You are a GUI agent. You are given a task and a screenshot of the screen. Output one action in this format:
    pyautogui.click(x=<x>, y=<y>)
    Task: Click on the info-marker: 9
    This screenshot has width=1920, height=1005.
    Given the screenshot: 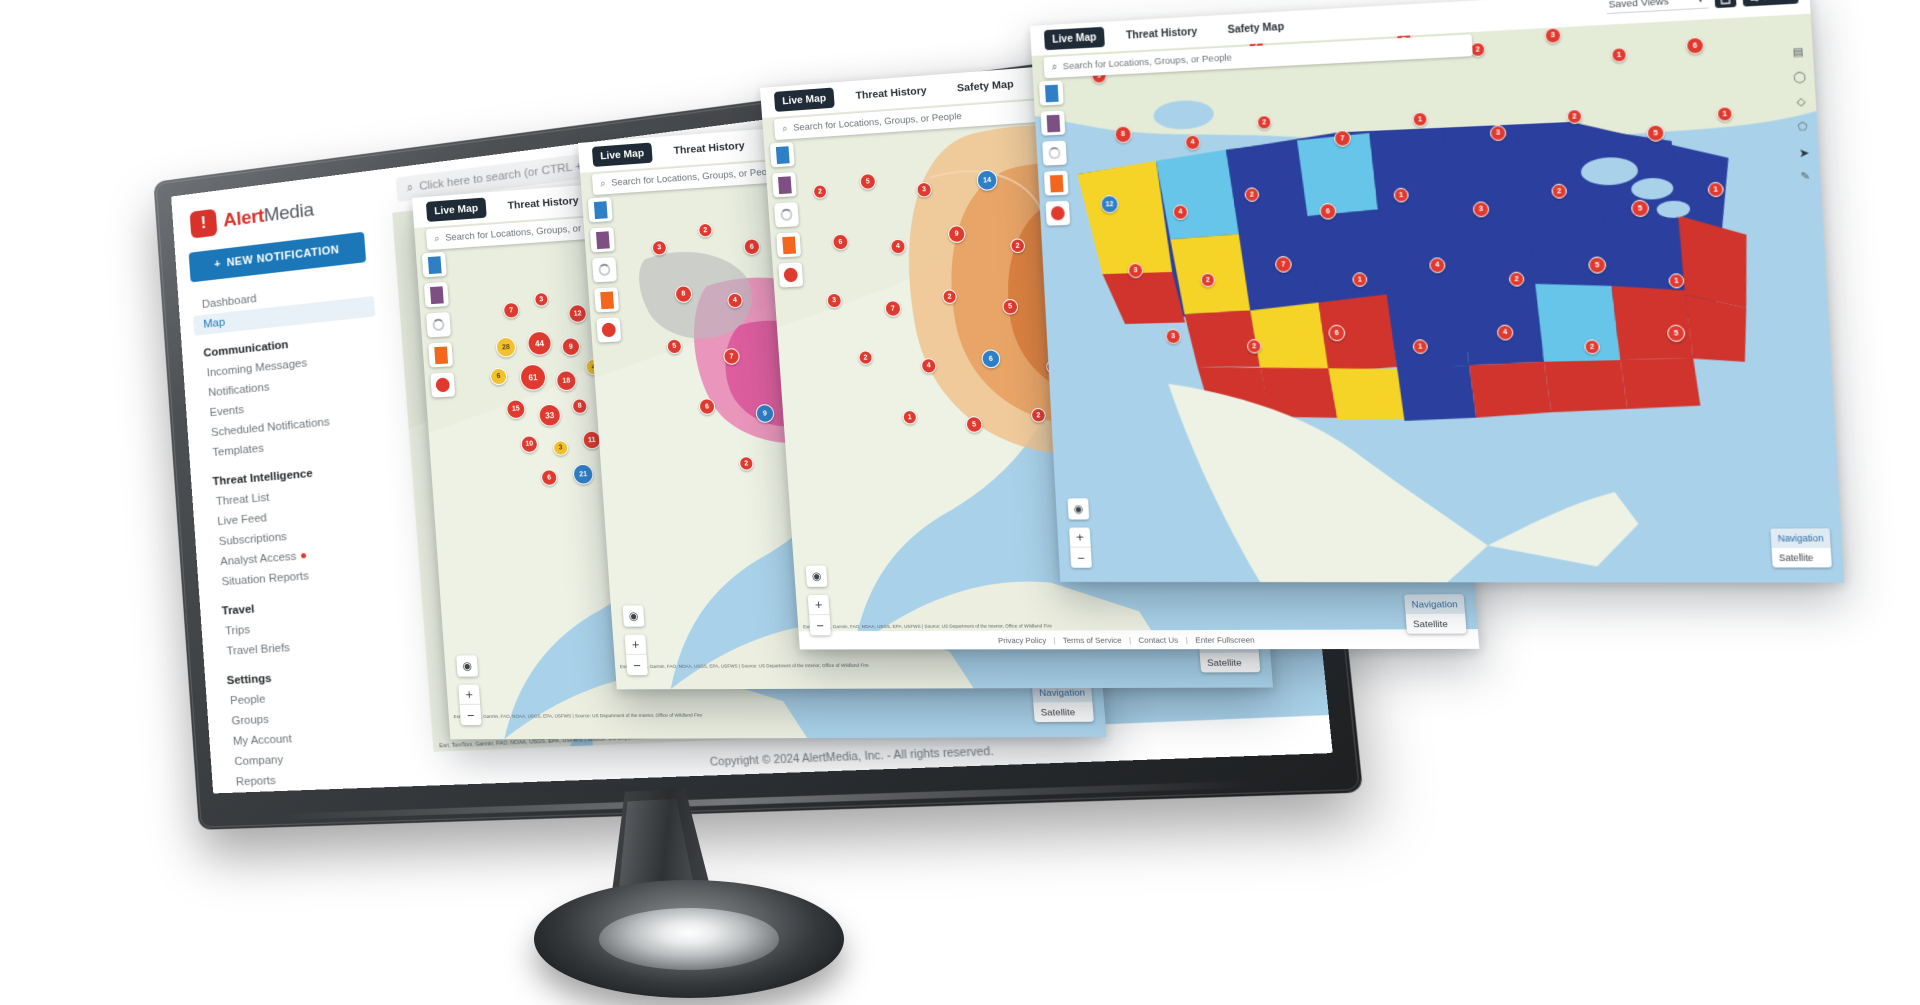 What is the action you would take?
    pyautogui.click(x=765, y=413)
    